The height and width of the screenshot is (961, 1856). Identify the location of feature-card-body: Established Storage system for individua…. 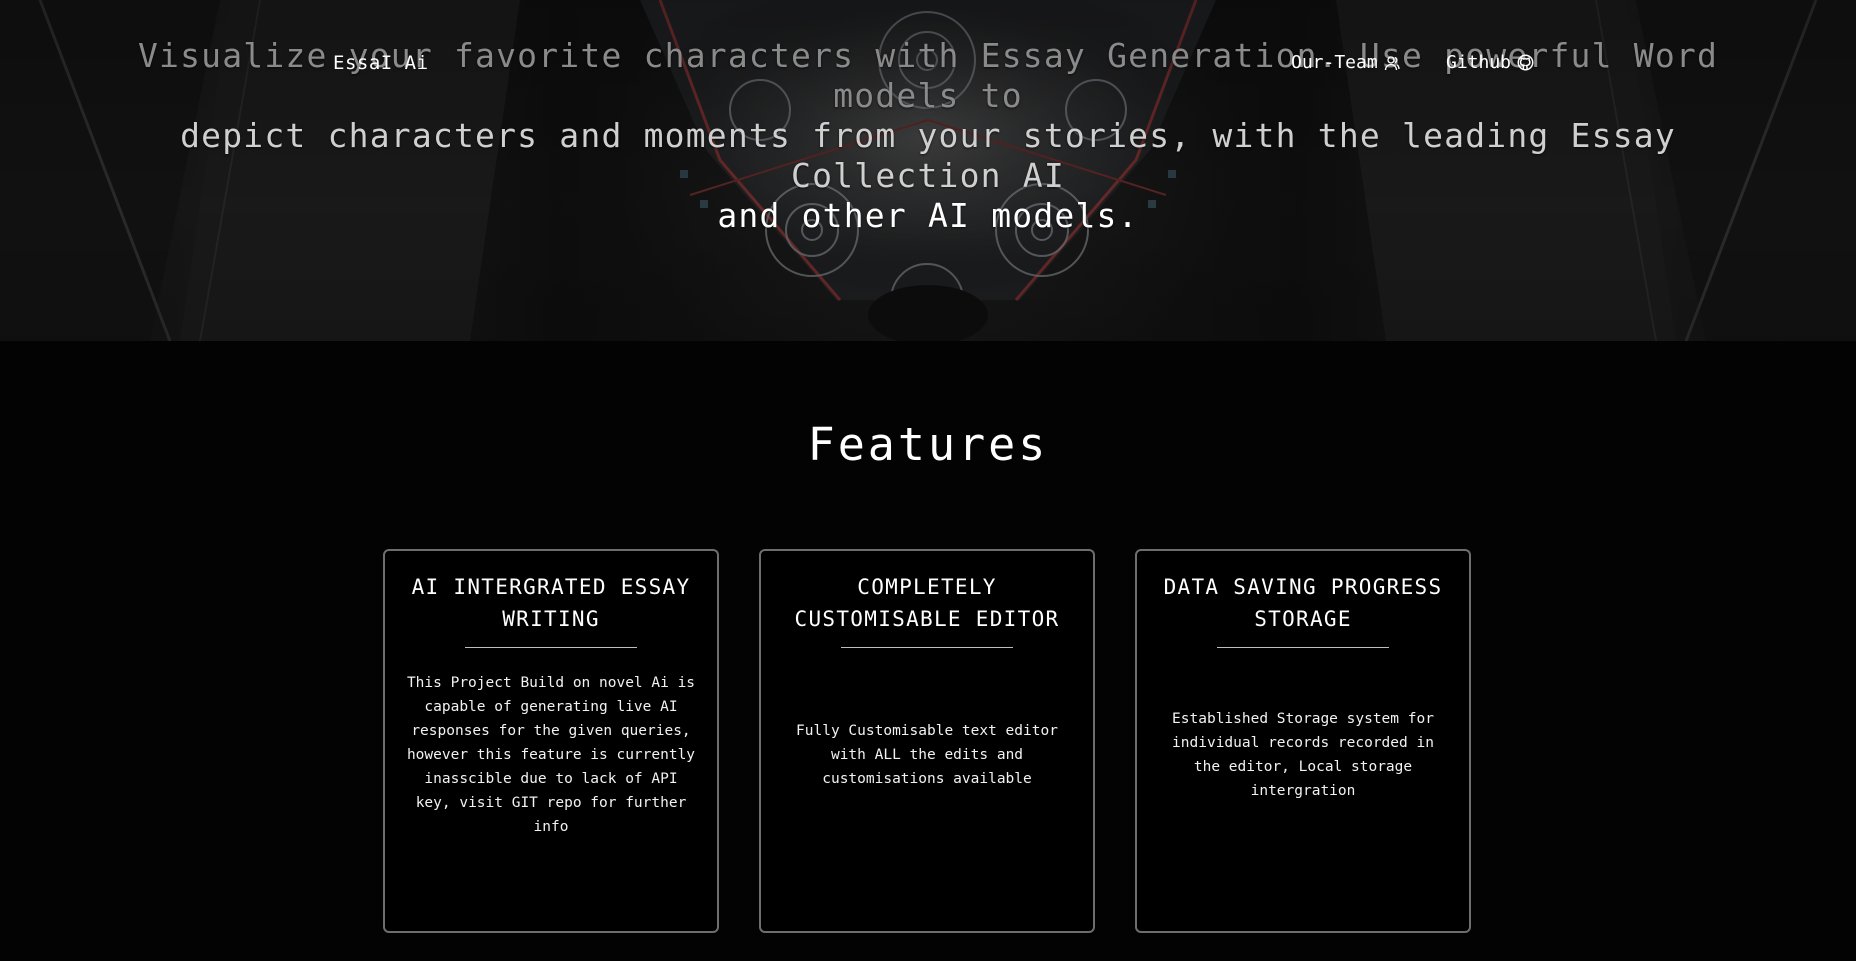
(1303, 789).